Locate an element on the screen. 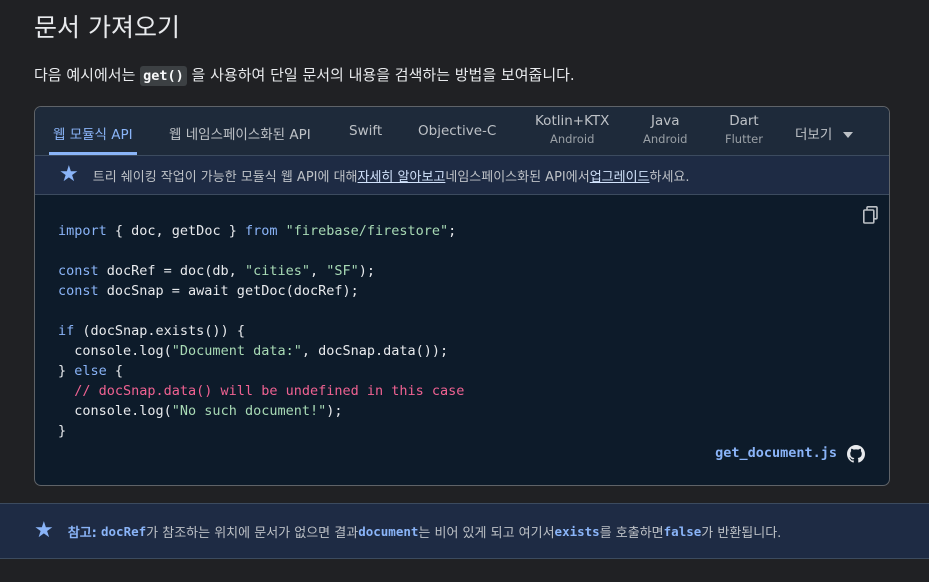 The height and width of the screenshot is (582, 929). code-token: "cities" is located at coordinates (277, 271).